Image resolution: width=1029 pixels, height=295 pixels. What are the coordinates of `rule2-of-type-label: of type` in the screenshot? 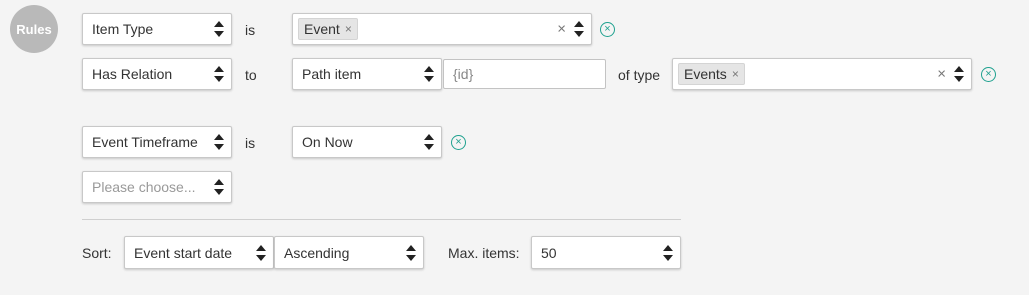 It's located at (639, 75).